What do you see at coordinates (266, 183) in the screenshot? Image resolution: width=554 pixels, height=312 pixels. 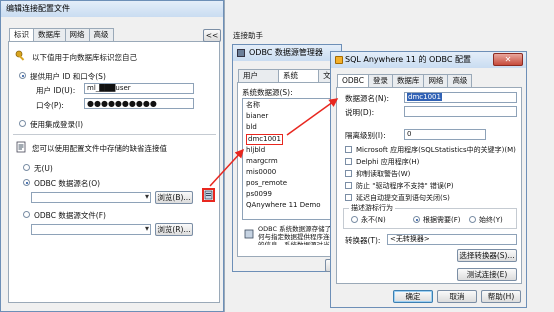 I see `list-item: pos_remote` at bounding box center [266, 183].